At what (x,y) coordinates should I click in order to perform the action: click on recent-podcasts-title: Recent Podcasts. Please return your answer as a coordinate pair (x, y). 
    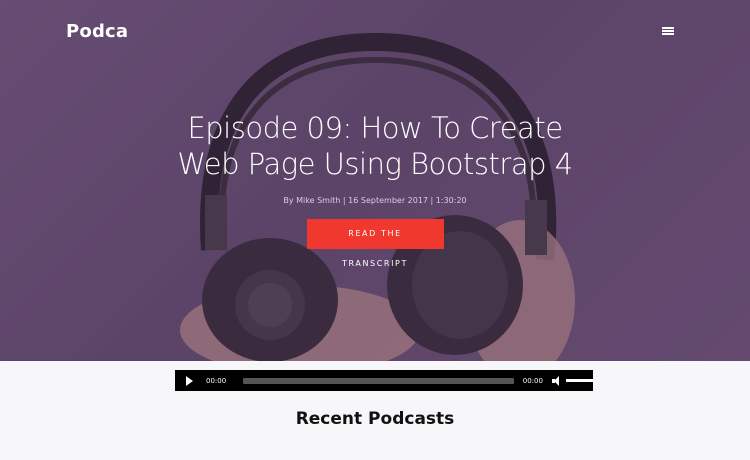
    Looking at the image, I should click on (375, 419).